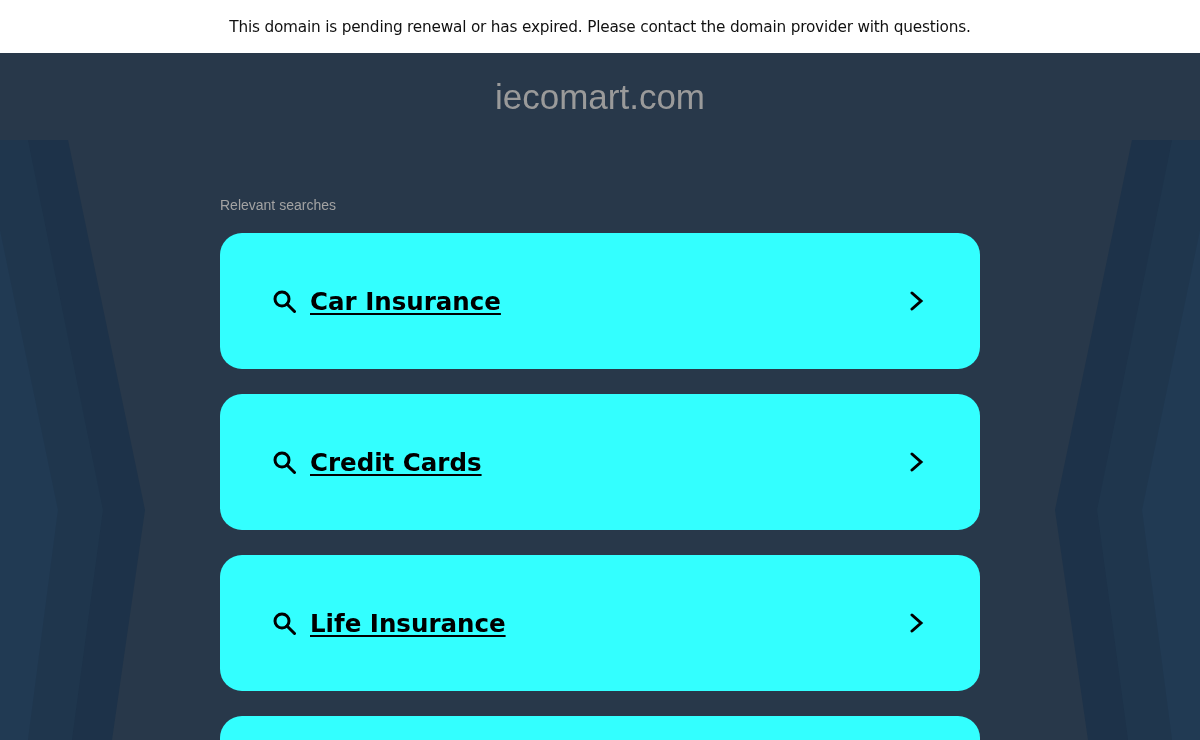  I want to click on section-heading: Relevant searches, so click(278, 205).